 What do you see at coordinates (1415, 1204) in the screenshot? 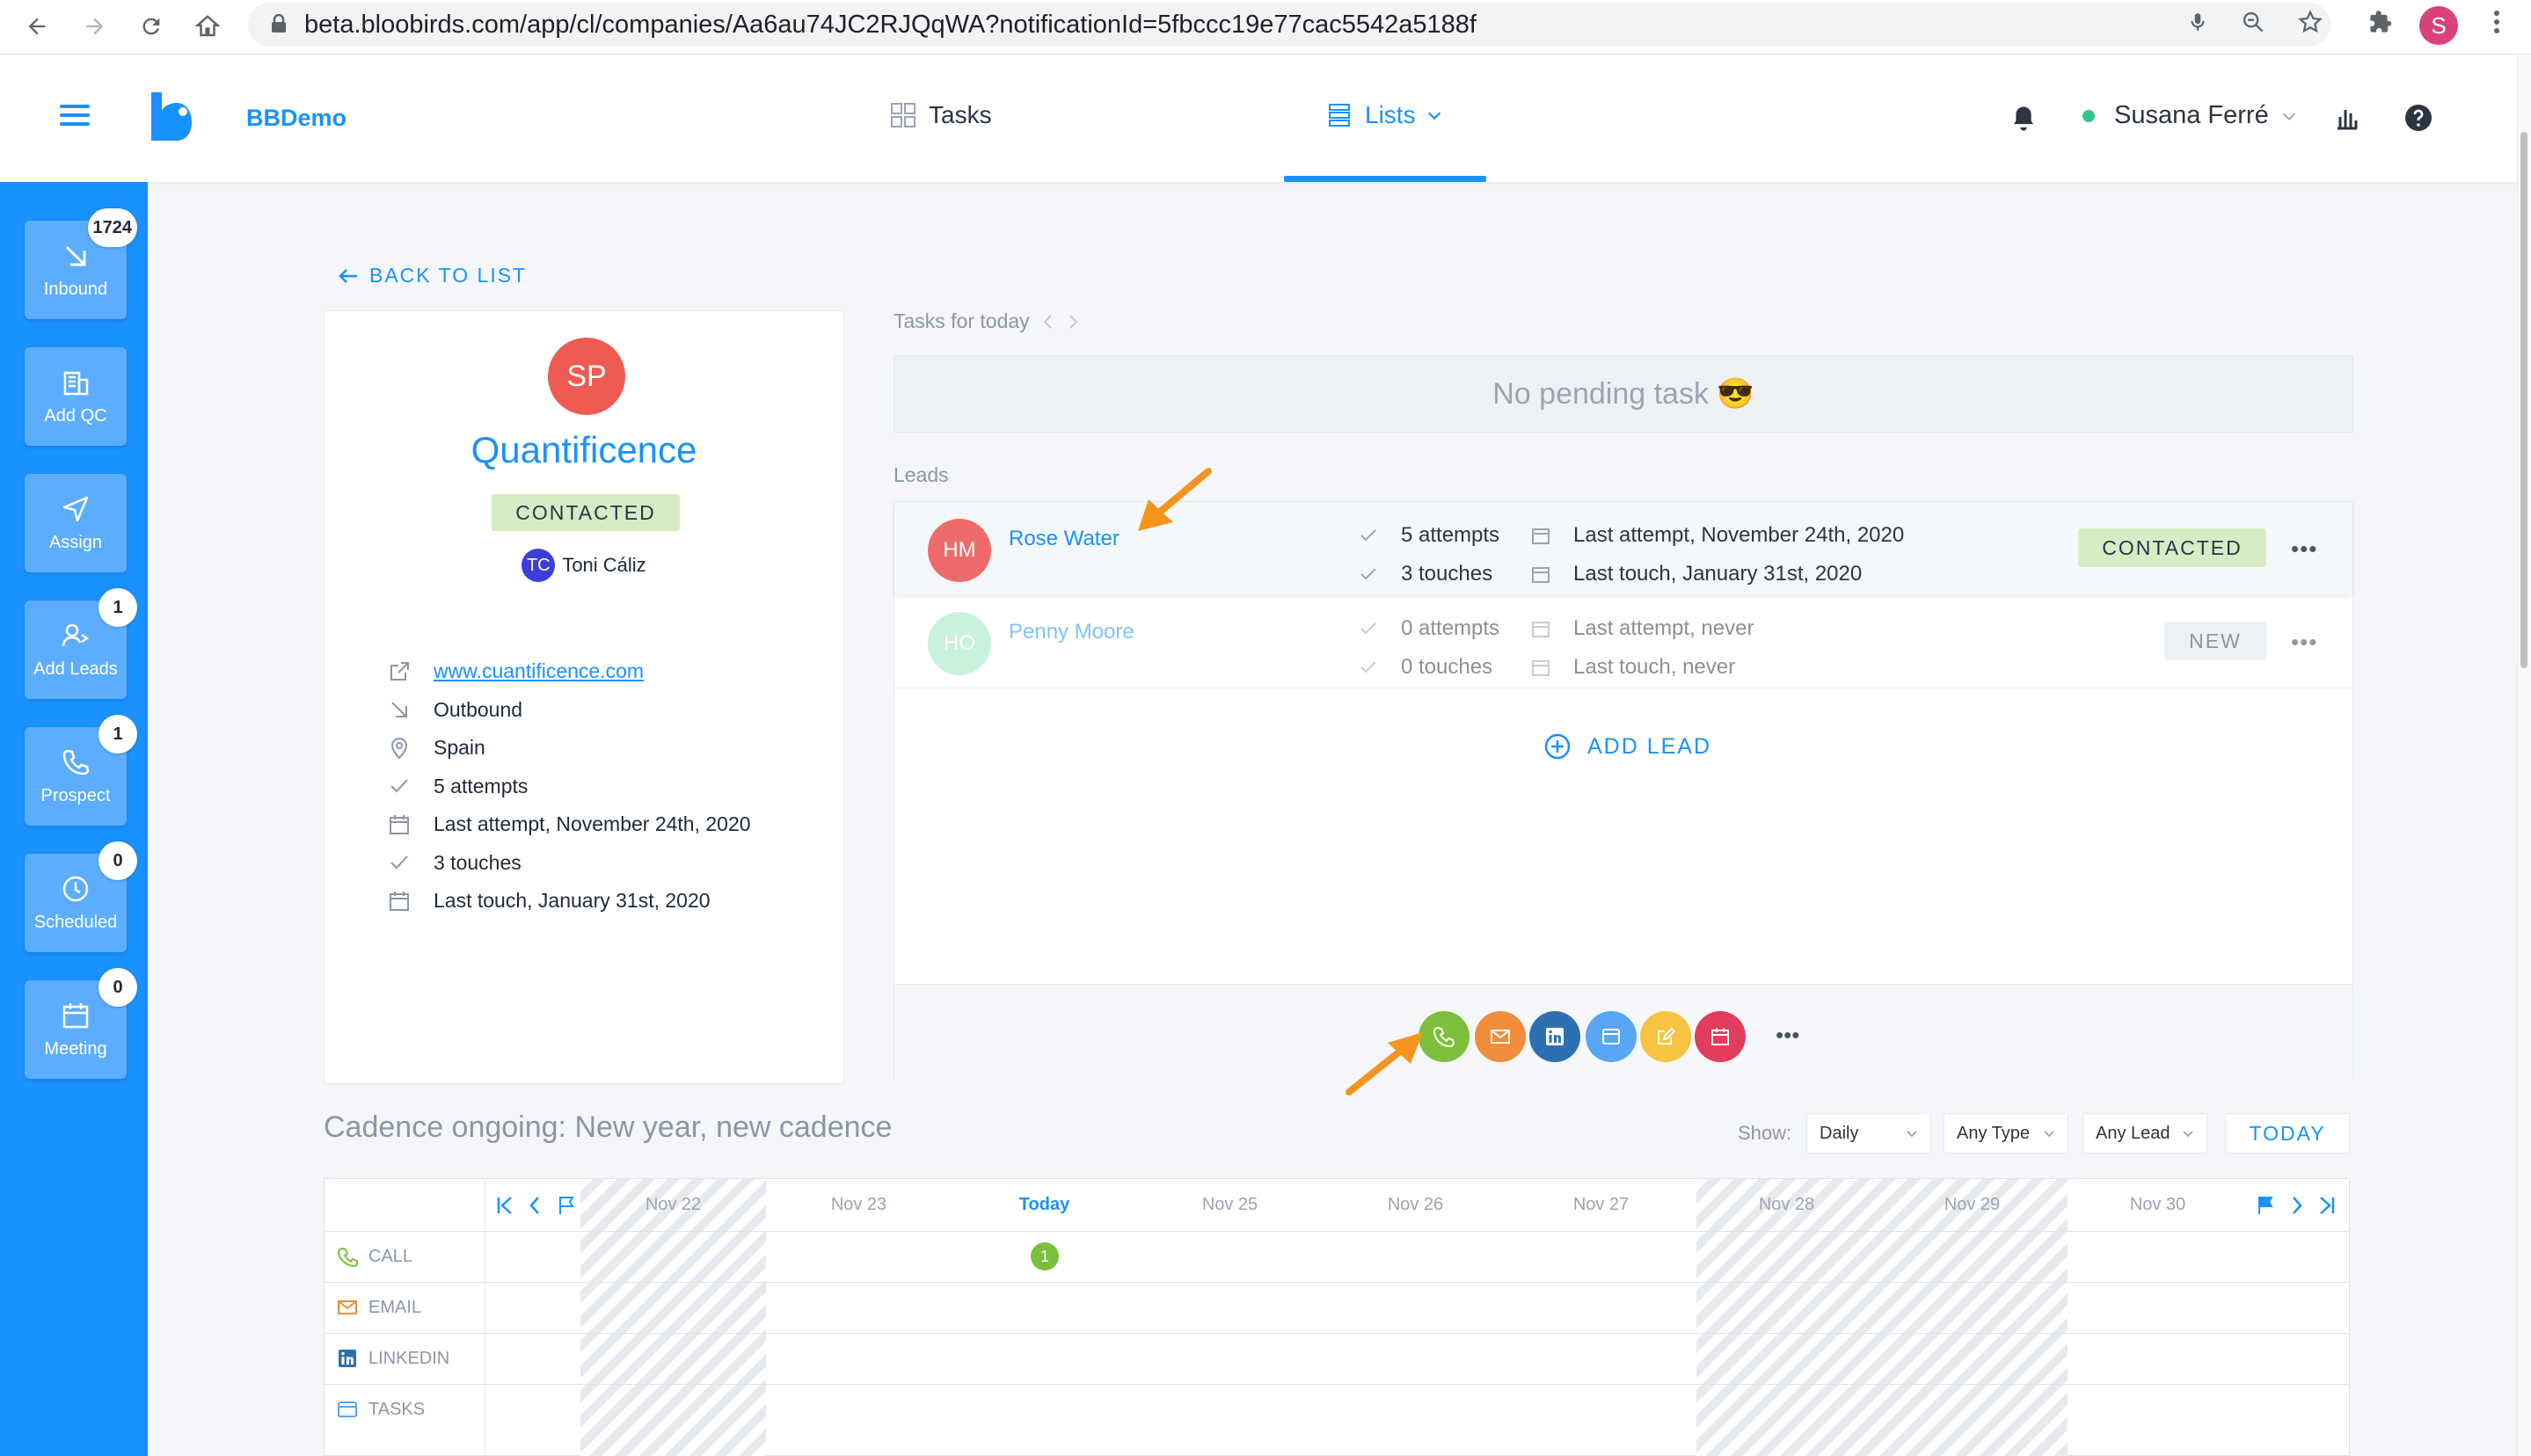
I see `day-header: Nov 26` at bounding box center [1415, 1204].